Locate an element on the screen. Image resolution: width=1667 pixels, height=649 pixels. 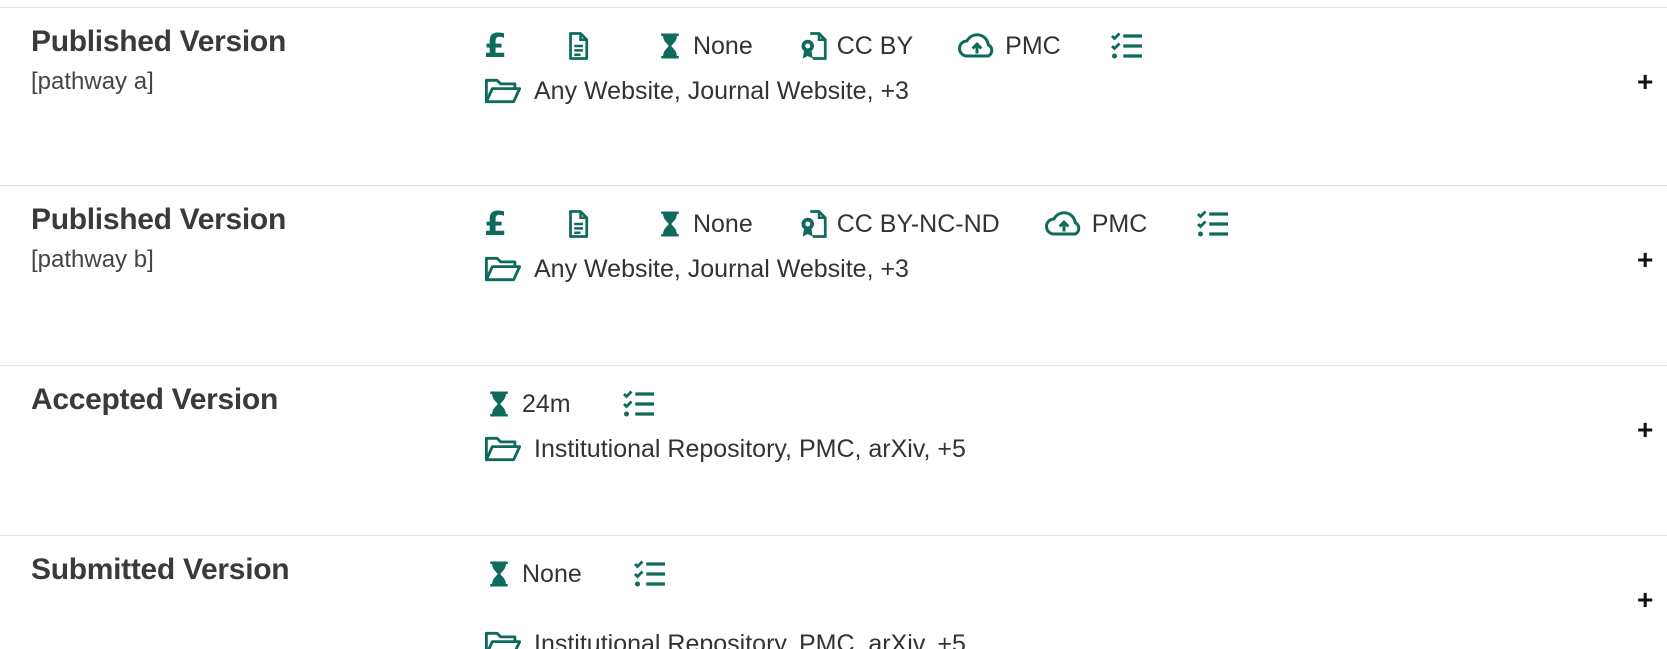
pathway-icons: £ None CC BY PMC is located at coordinates (831, 46).